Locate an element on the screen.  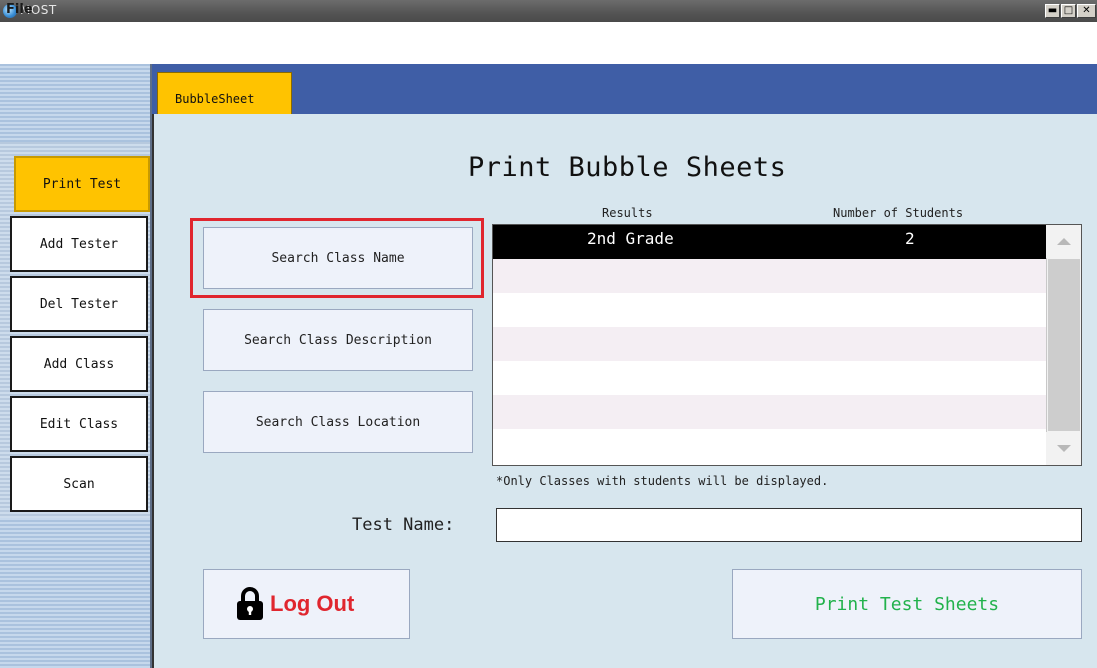
sidebar-item-edit-class: Edit Class is located at coordinates (79, 424).